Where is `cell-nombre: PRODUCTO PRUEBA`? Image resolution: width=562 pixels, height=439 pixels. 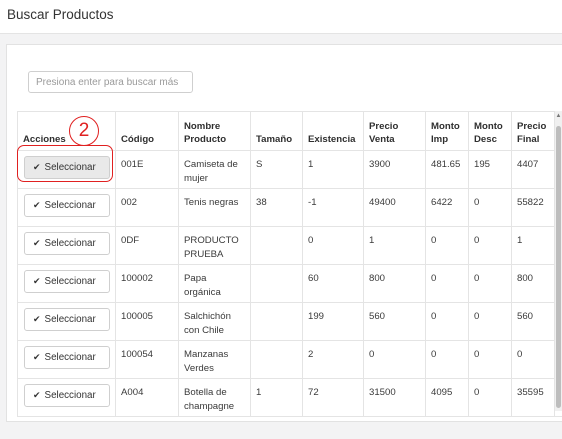 cell-nombre: PRODUCTO PRUEBA is located at coordinates (214, 245).